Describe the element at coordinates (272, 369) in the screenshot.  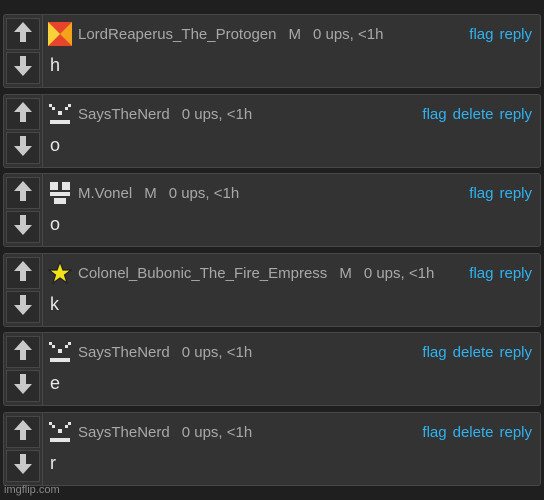
I see `comment: SaysTheNerd 0 ups, <1h flag delete reply e` at that location.